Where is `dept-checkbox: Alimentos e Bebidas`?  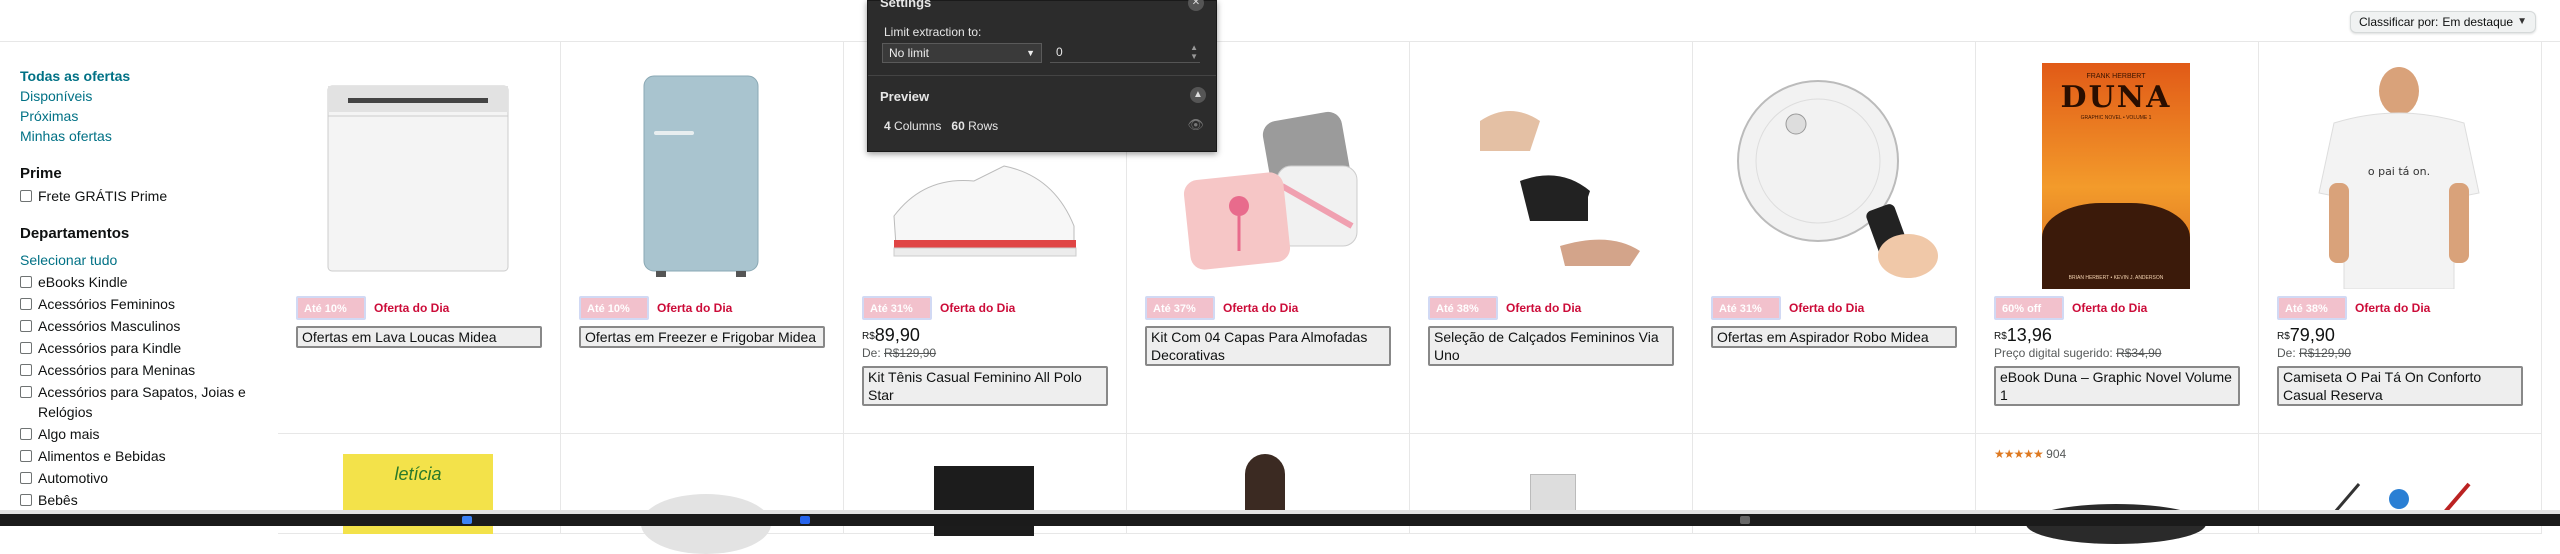
dept-checkbox: Alimentos e Bebidas is located at coordinates (149, 456).